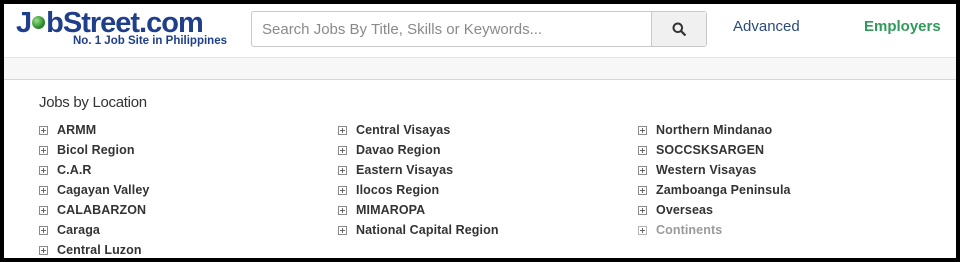  I want to click on location-item-overseas: Overseas, so click(714, 210).